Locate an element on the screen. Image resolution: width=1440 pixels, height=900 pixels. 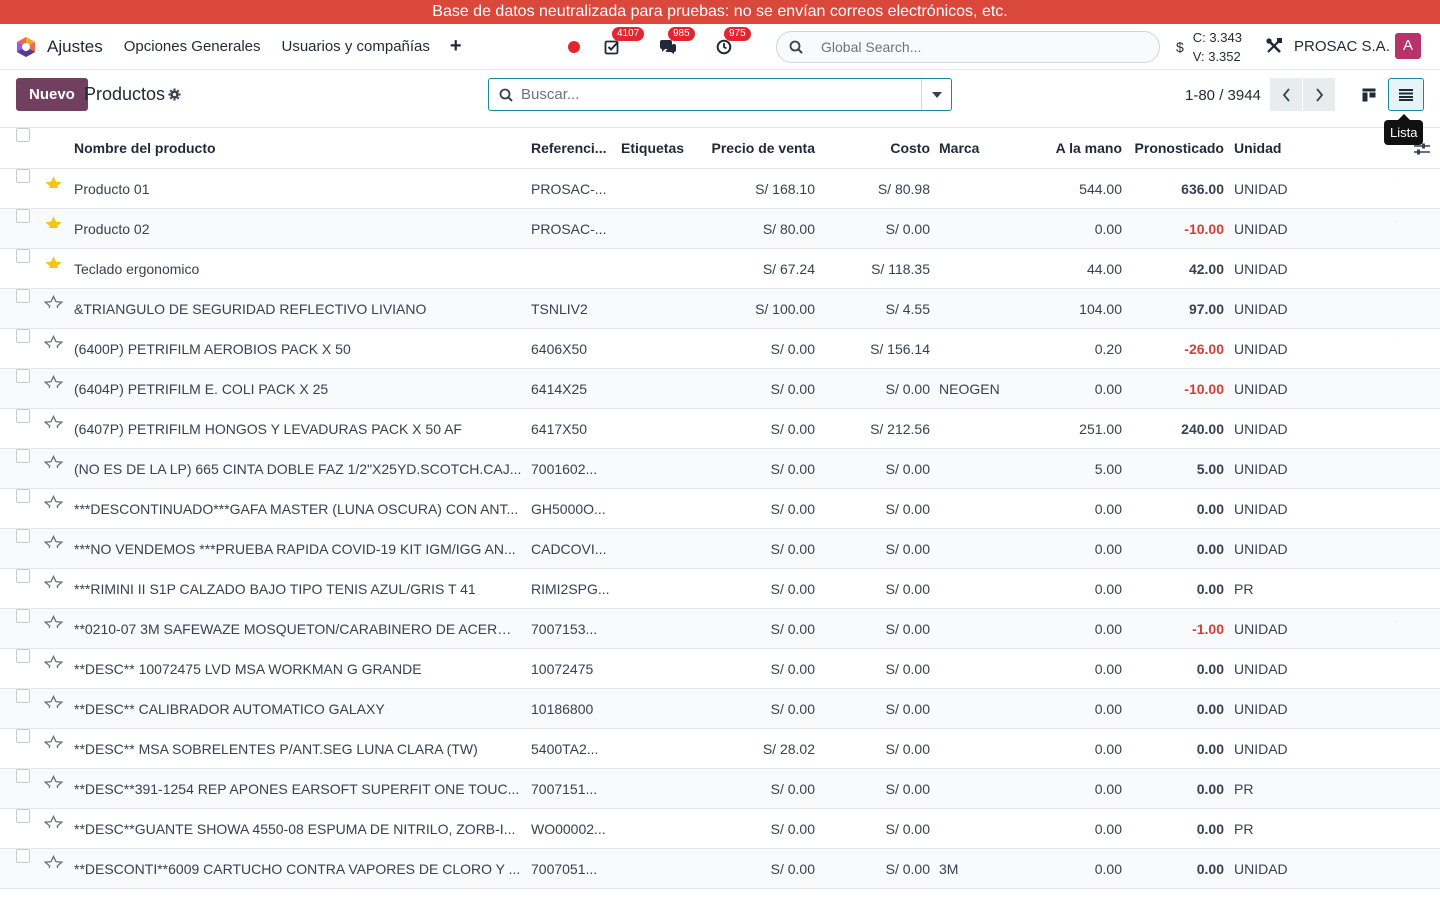
search-bar is located at coordinates (720, 94).